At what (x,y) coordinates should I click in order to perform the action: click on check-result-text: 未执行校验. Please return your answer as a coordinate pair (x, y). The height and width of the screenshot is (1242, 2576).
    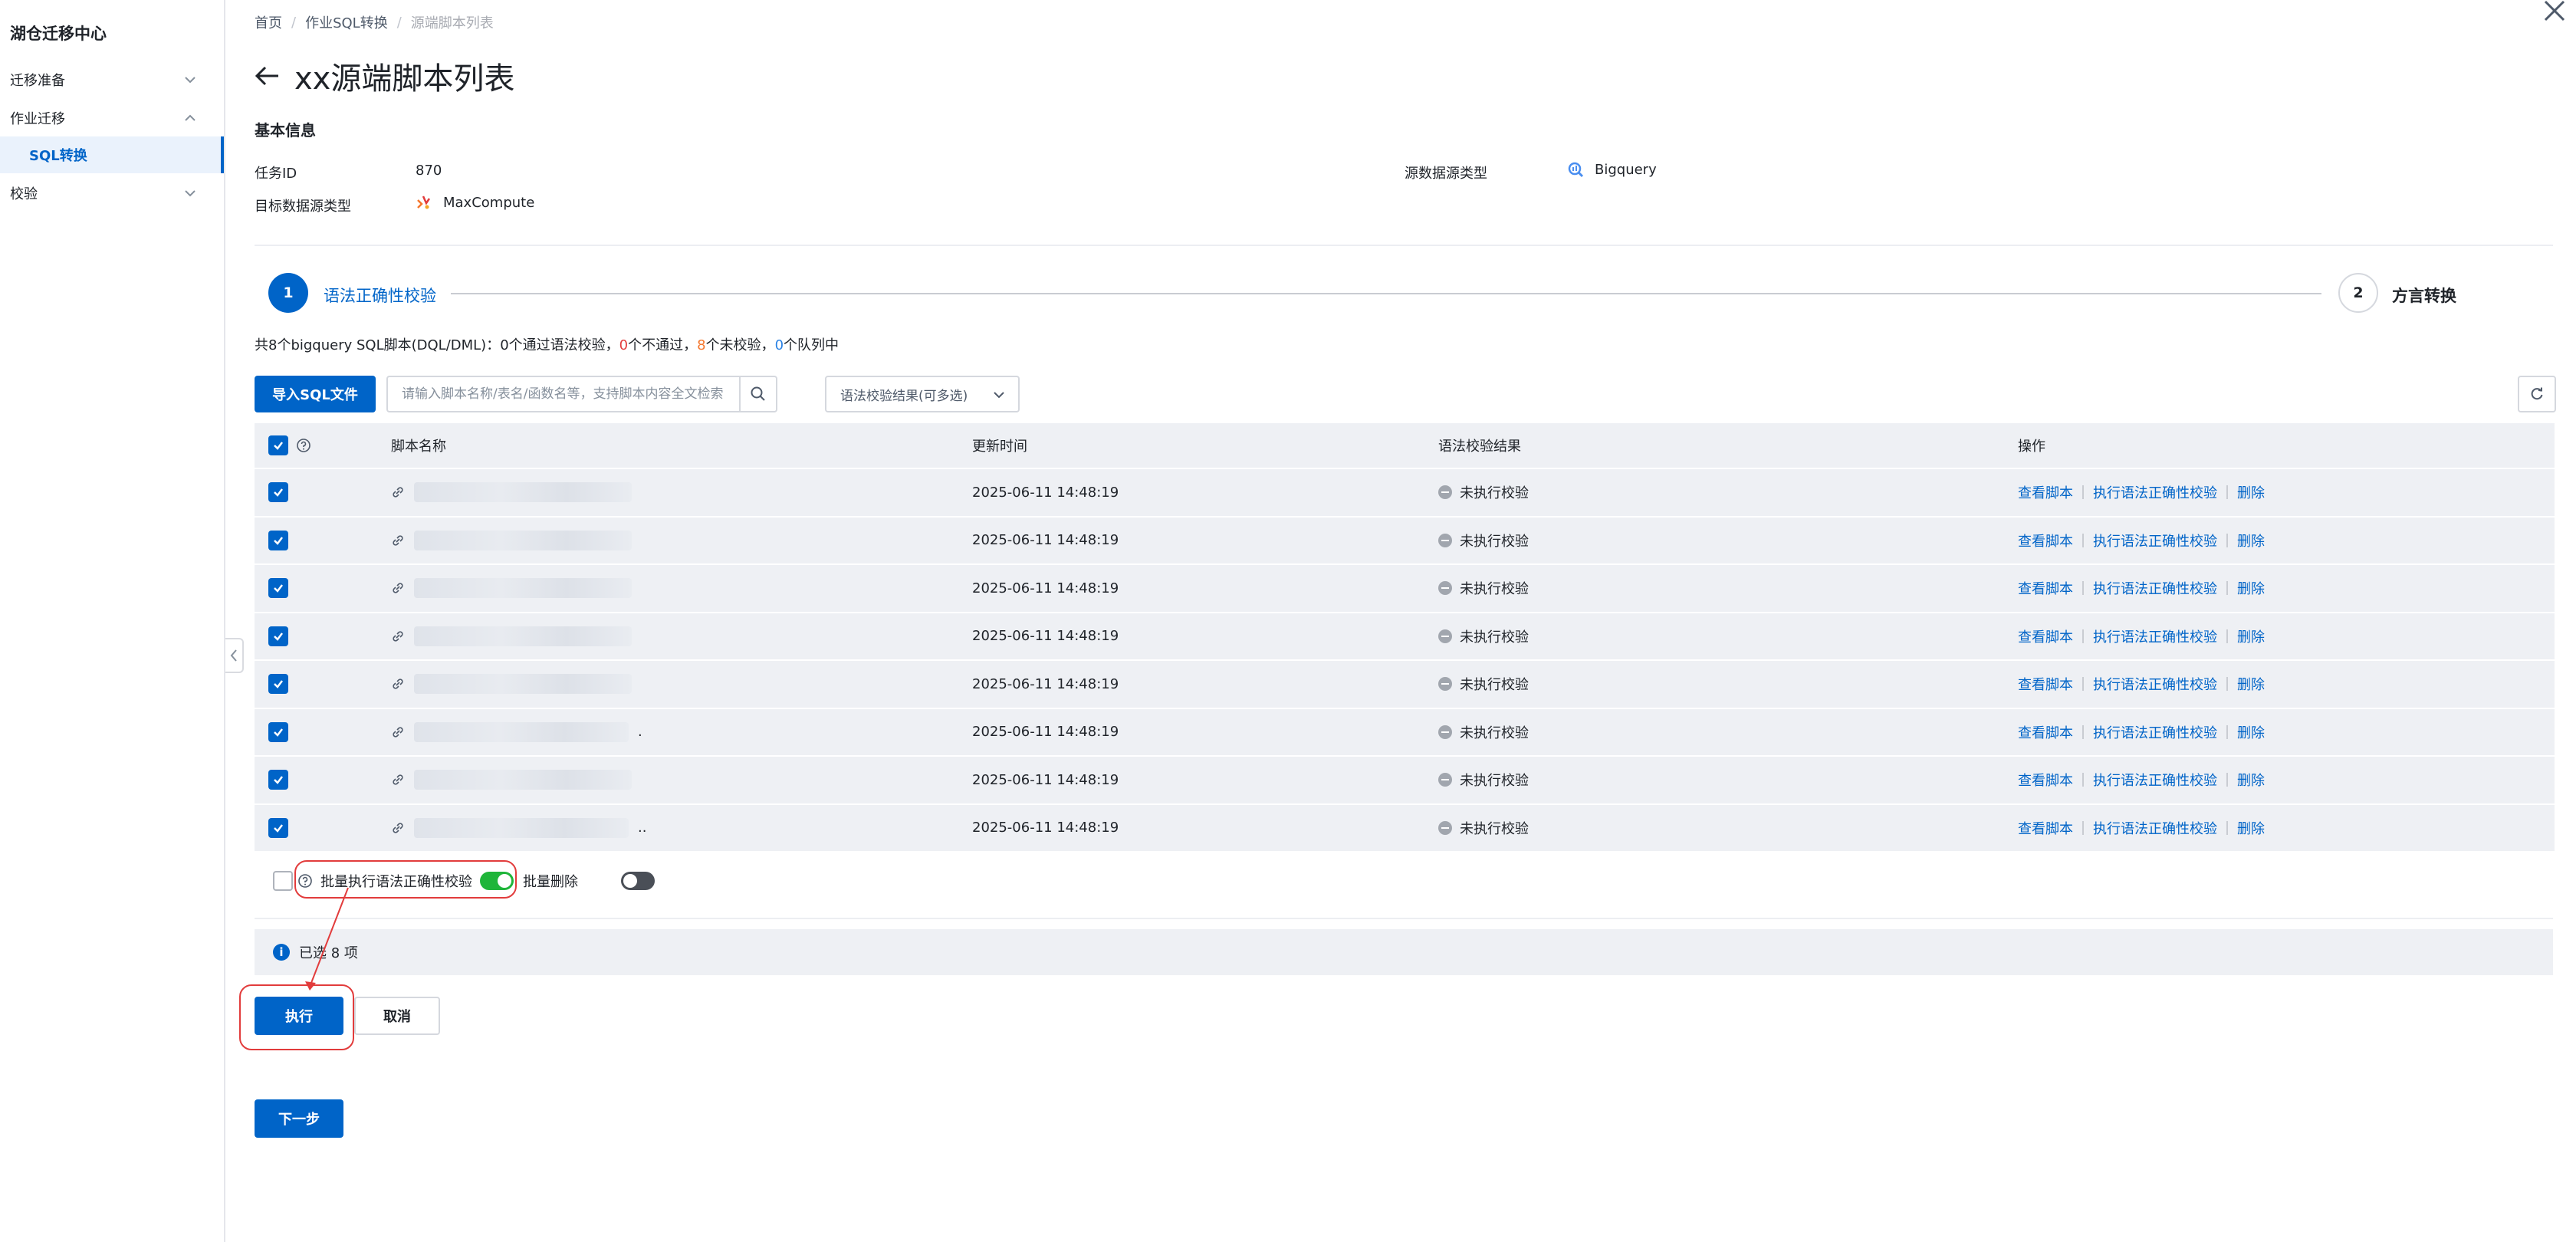
    Looking at the image, I should click on (1494, 589).